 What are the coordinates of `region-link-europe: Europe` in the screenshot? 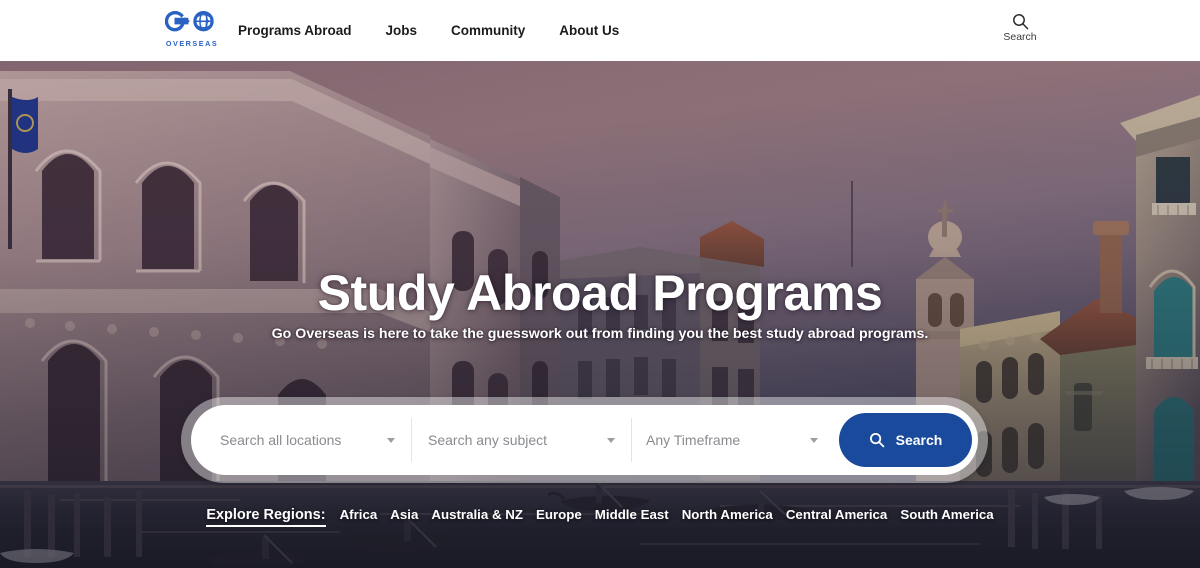 It's located at (559, 514).